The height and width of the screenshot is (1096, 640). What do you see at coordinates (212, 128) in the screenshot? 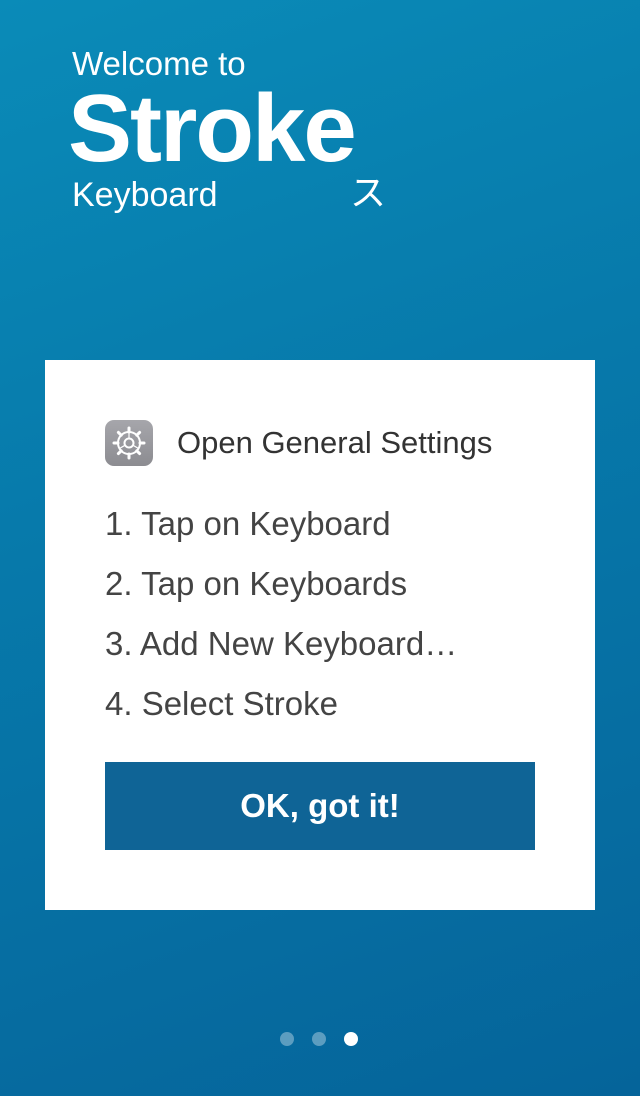
I see `brand-title: Stroke` at bounding box center [212, 128].